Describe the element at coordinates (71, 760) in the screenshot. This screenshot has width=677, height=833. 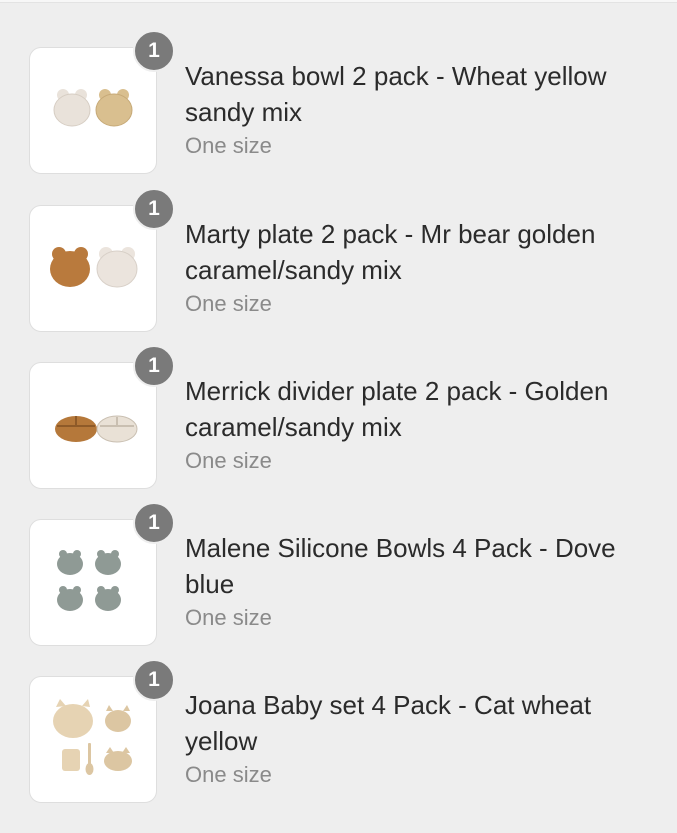
I see `cup-shape` at that location.